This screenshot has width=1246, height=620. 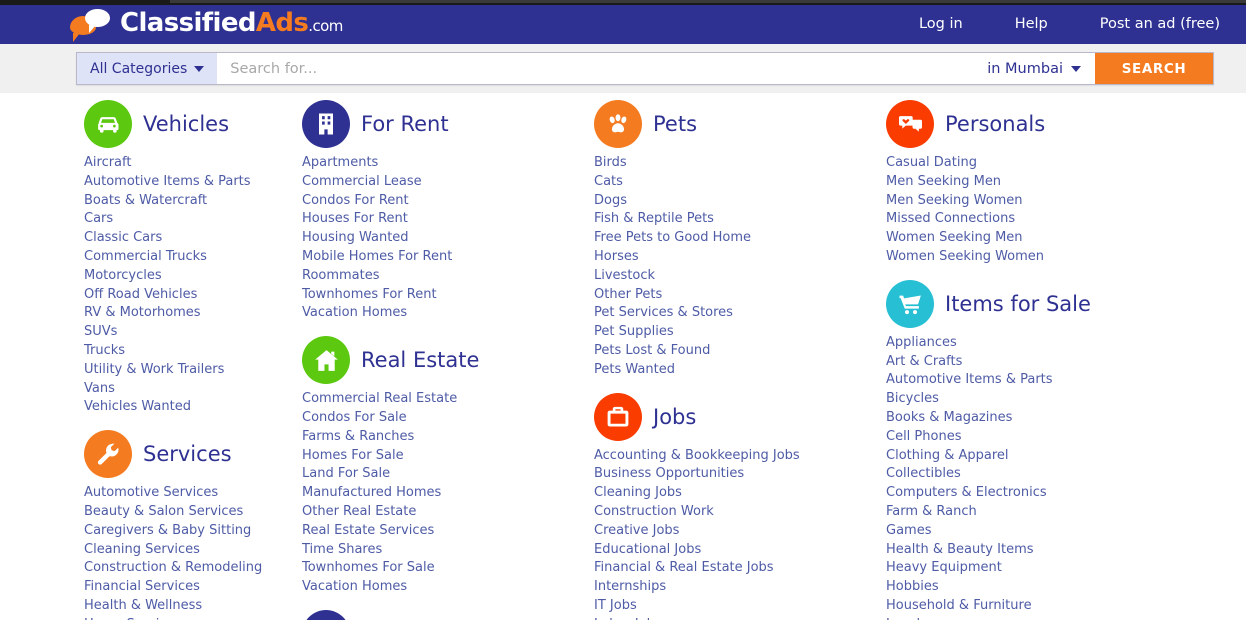 What do you see at coordinates (443, 124) in the screenshot?
I see `category-header-for-rent: For Rent` at bounding box center [443, 124].